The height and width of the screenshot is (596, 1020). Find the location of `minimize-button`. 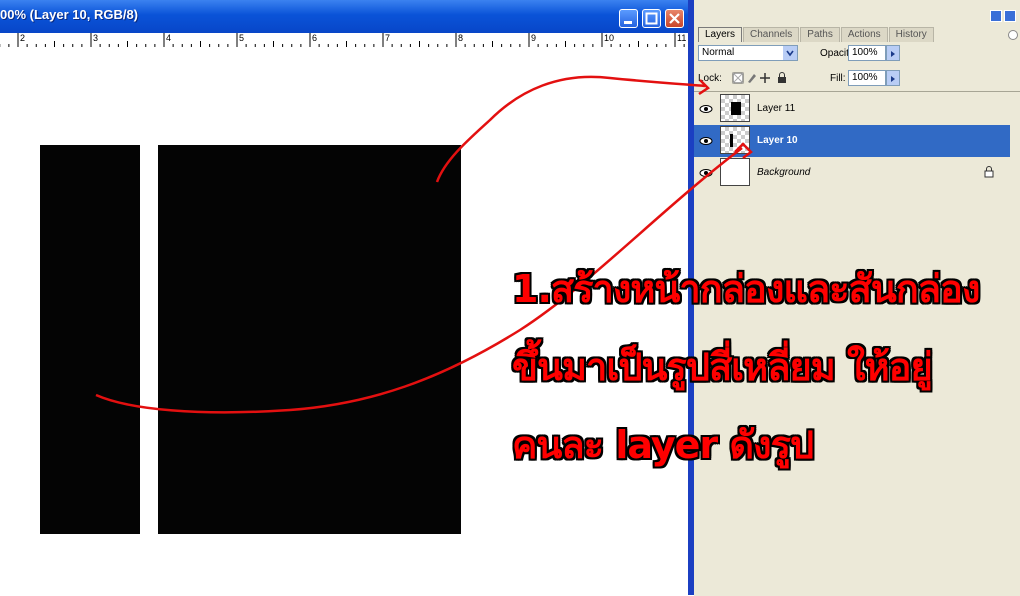

minimize-button is located at coordinates (628, 18).